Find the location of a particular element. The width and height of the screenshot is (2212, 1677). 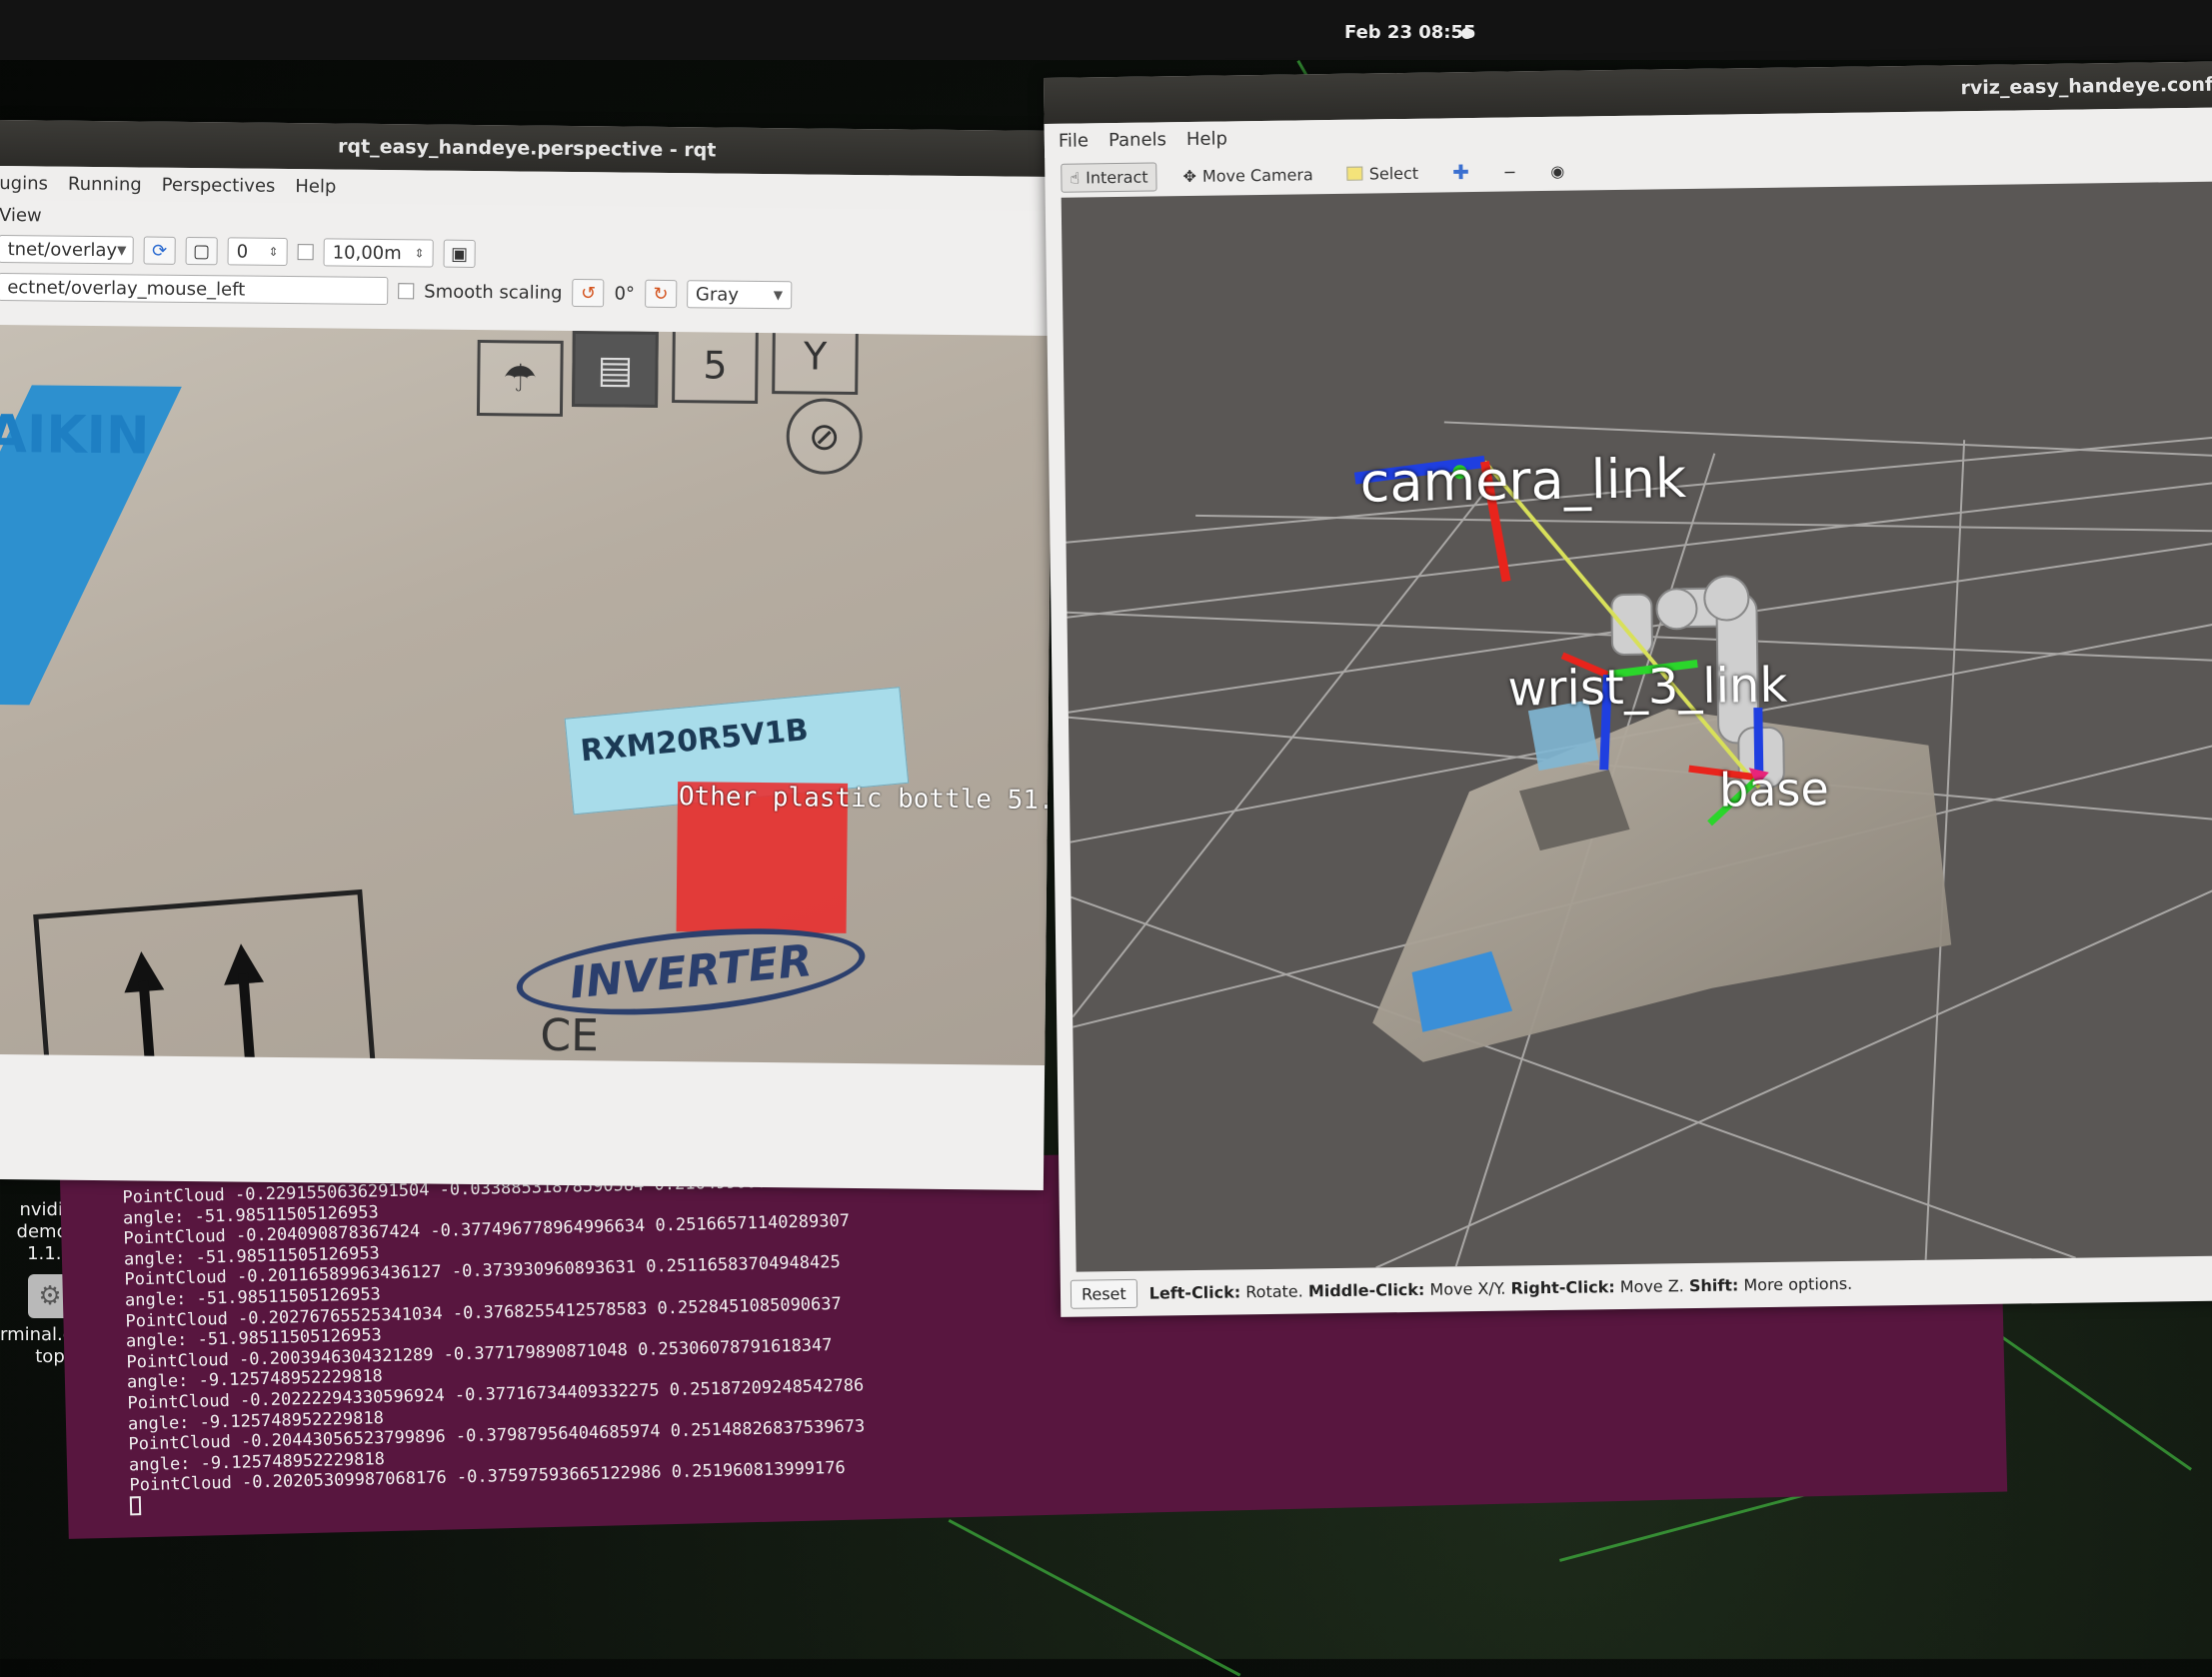

middle-click-desc: Move X/Y. is located at coordinates (1468, 1288).